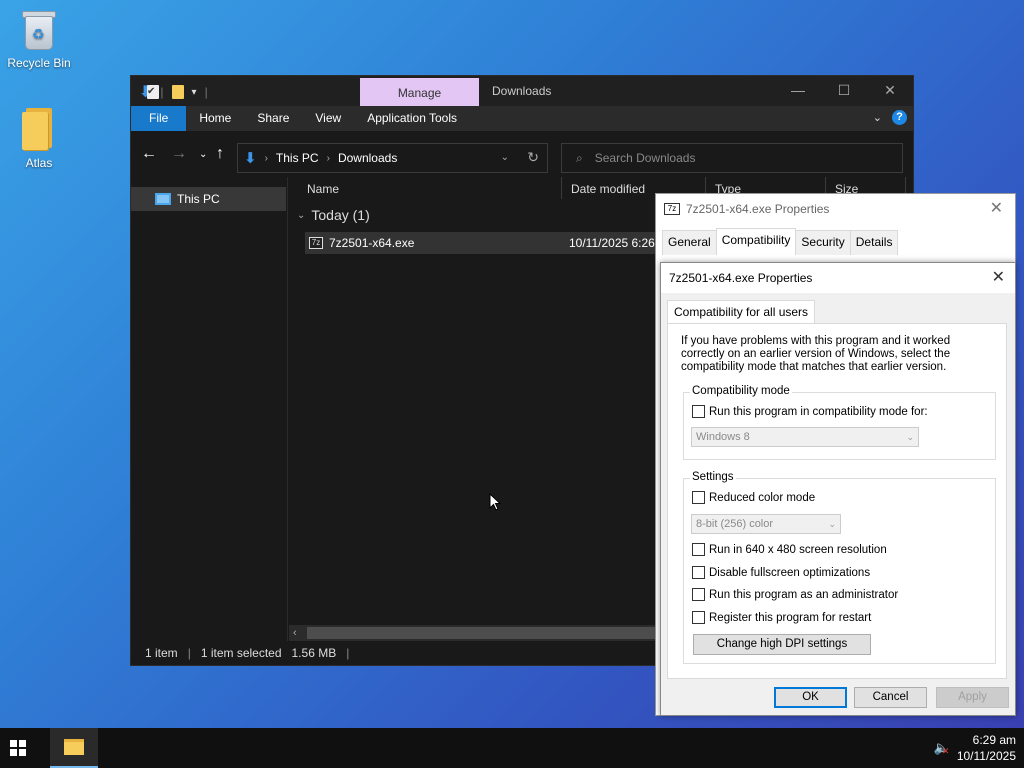  I want to click on tab-general: General, so click(689, 242).